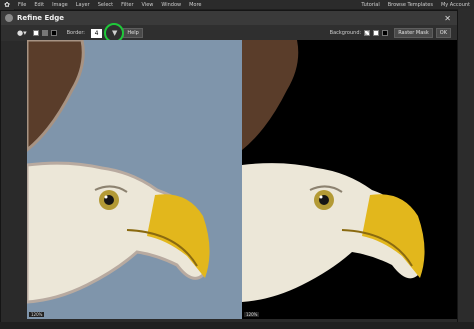  I want to click on dialog-app-icon, so click(9, 18).